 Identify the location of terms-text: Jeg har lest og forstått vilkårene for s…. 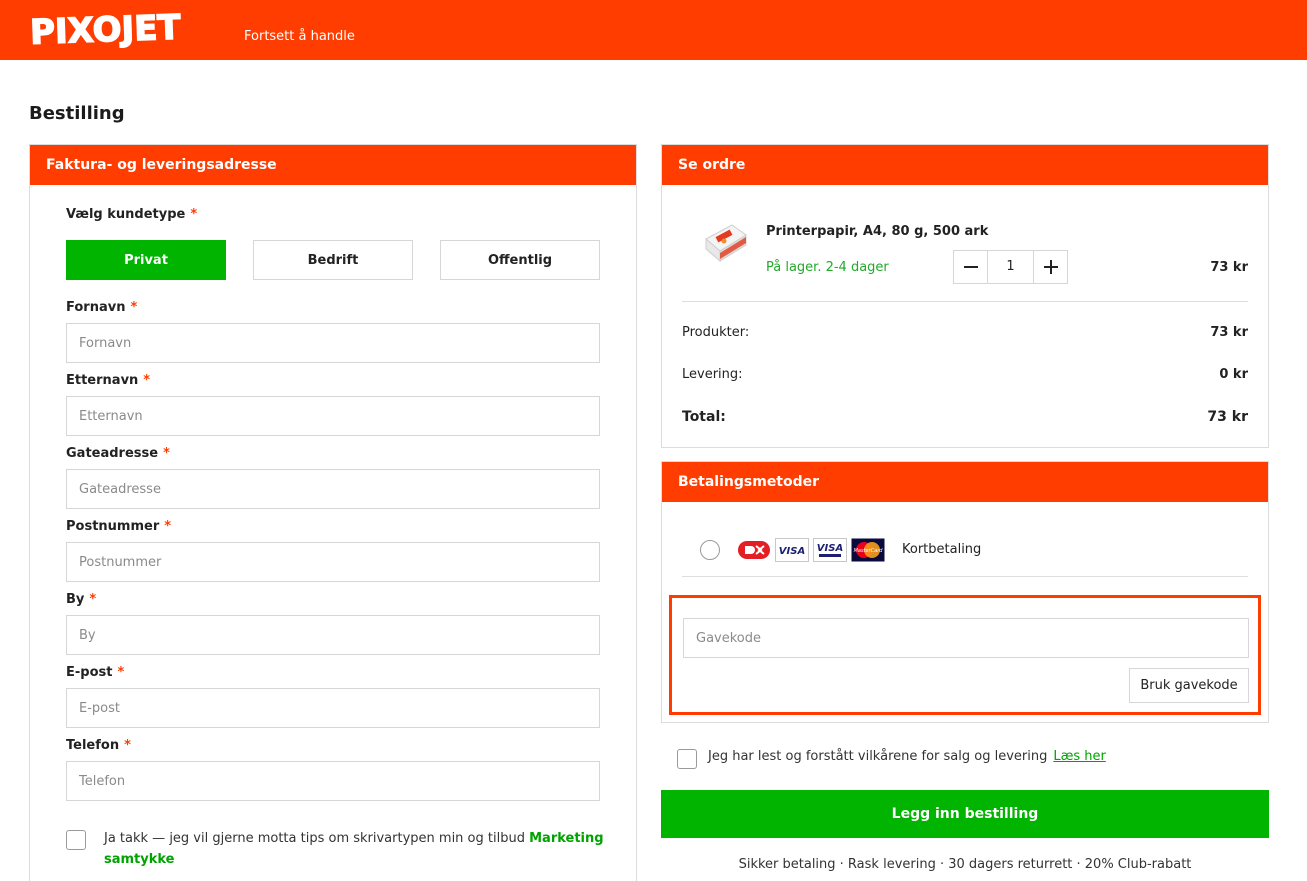
(907, 756).